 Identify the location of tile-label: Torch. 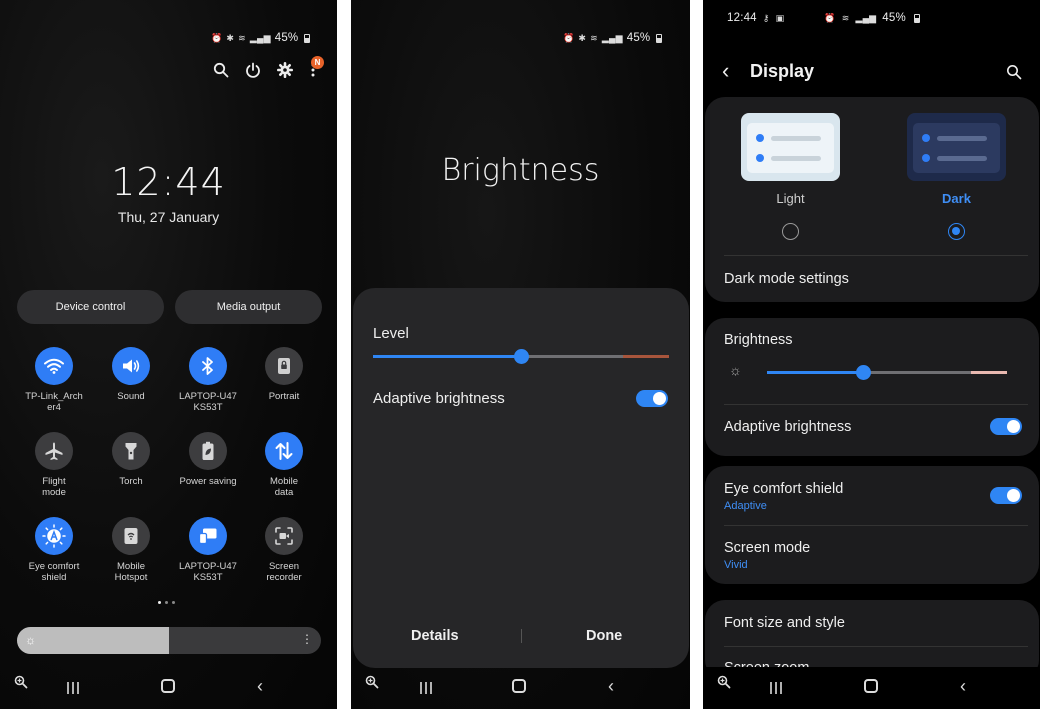
(131, 481).